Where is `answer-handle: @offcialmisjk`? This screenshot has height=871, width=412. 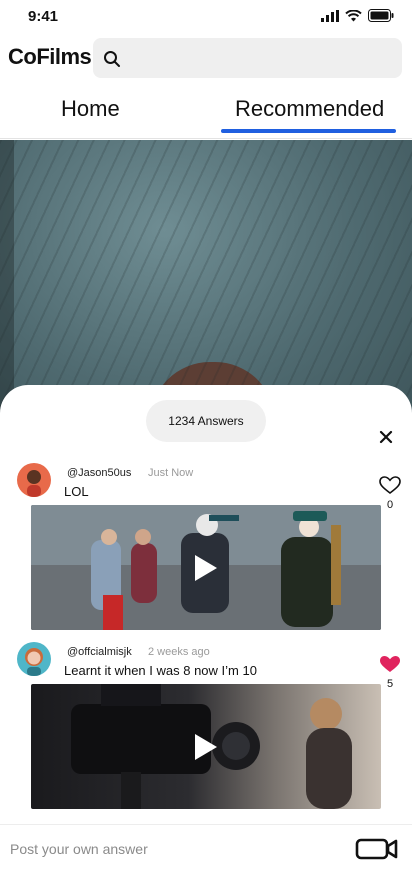 answer-handle: @offcialmisjk is located at coordinates (99, 652).